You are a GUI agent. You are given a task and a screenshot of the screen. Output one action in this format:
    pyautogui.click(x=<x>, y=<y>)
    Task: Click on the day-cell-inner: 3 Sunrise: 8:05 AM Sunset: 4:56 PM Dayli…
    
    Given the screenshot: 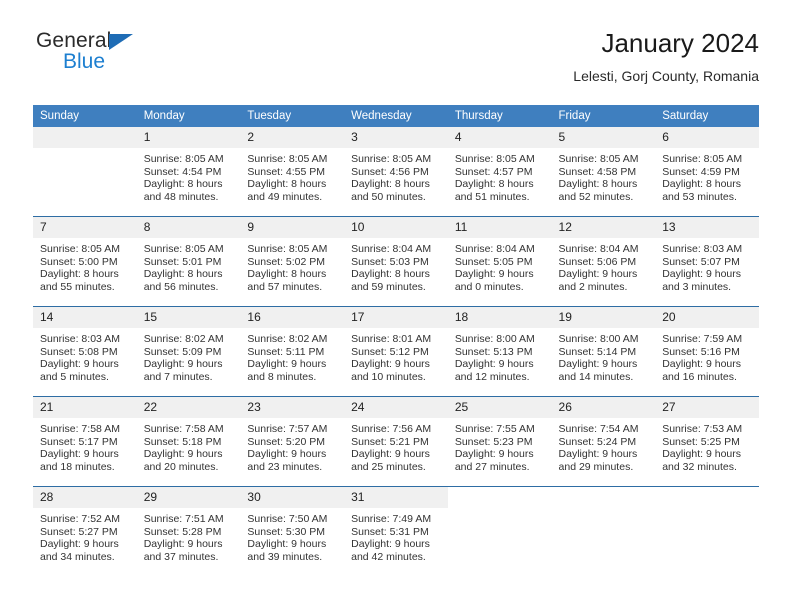 What is the action you would take?
    pyautogui.click(x=396, y=171)
    